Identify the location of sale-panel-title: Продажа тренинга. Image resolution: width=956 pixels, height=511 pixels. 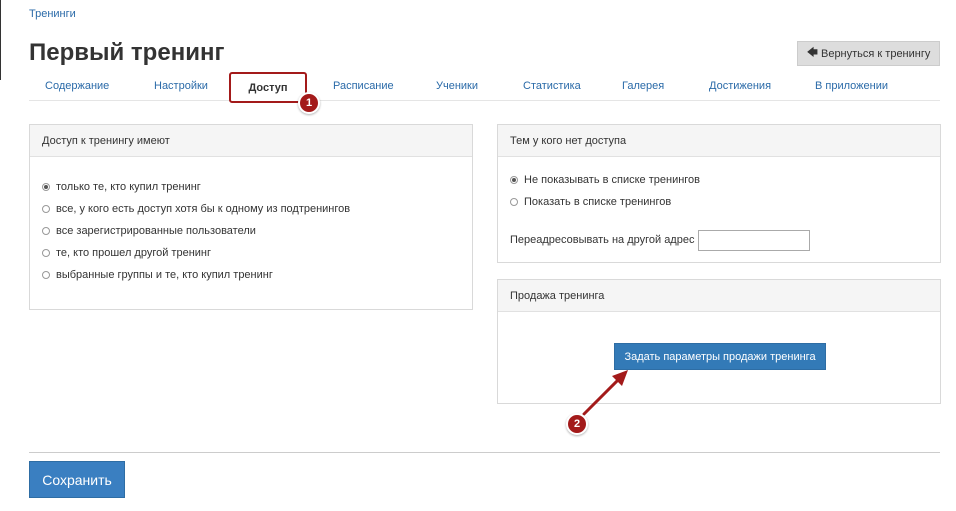
(719, 296).